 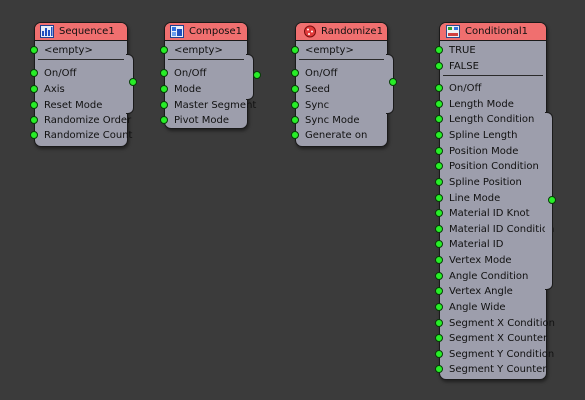 I want to click on compose-port-master-segment, so click(x=164, y=105).